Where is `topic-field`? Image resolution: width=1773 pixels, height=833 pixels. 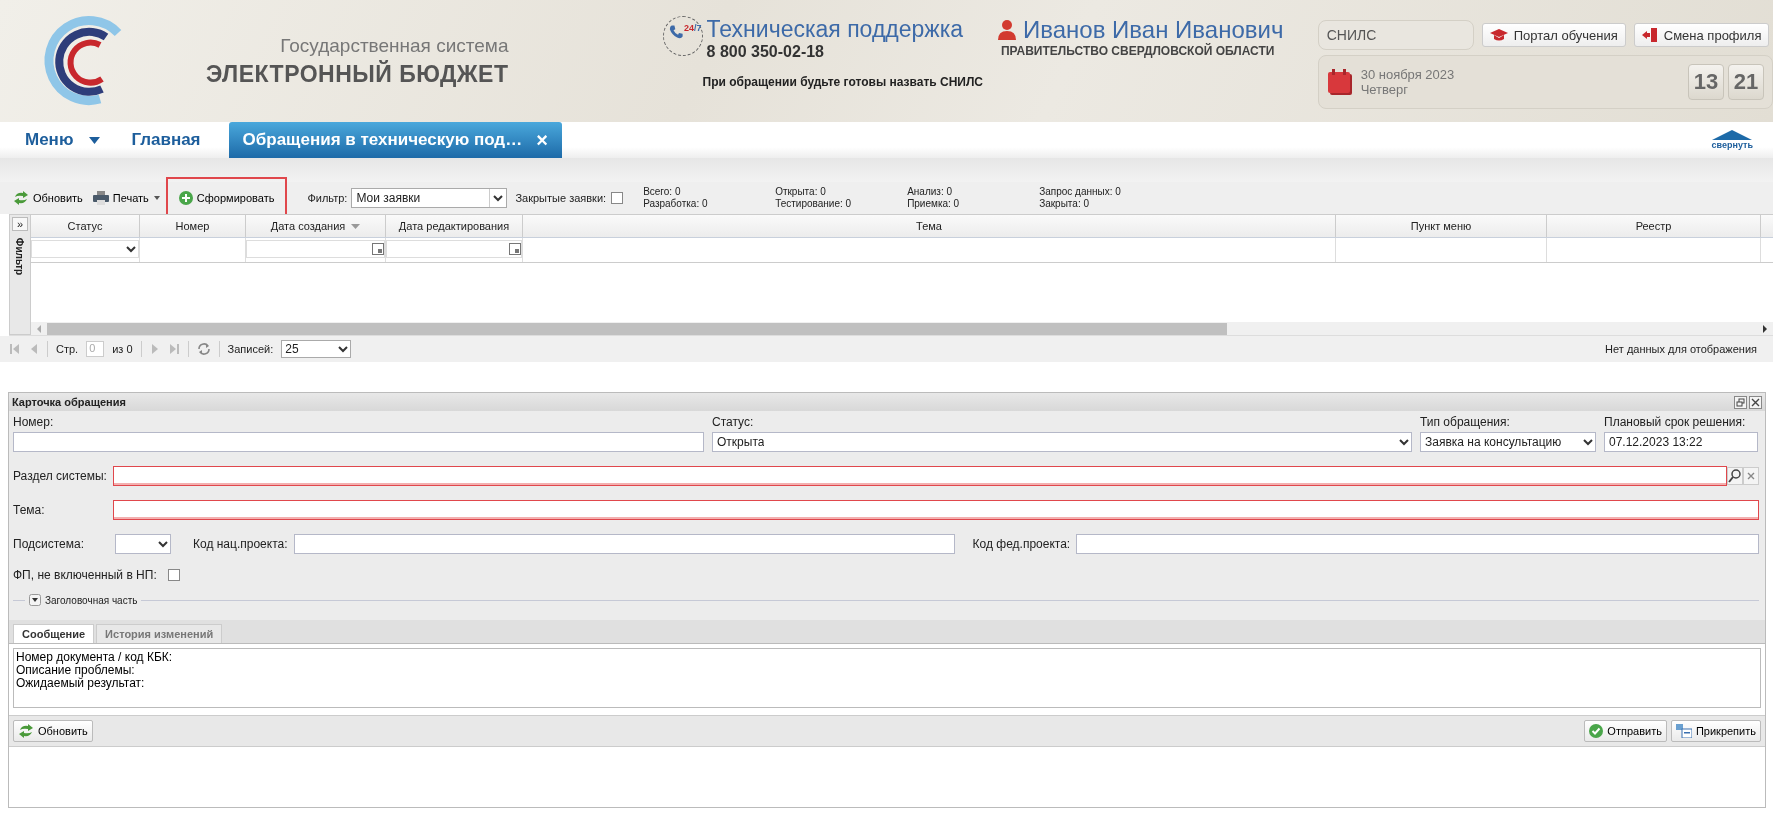 topic-field is located at coordinates (936, 510).